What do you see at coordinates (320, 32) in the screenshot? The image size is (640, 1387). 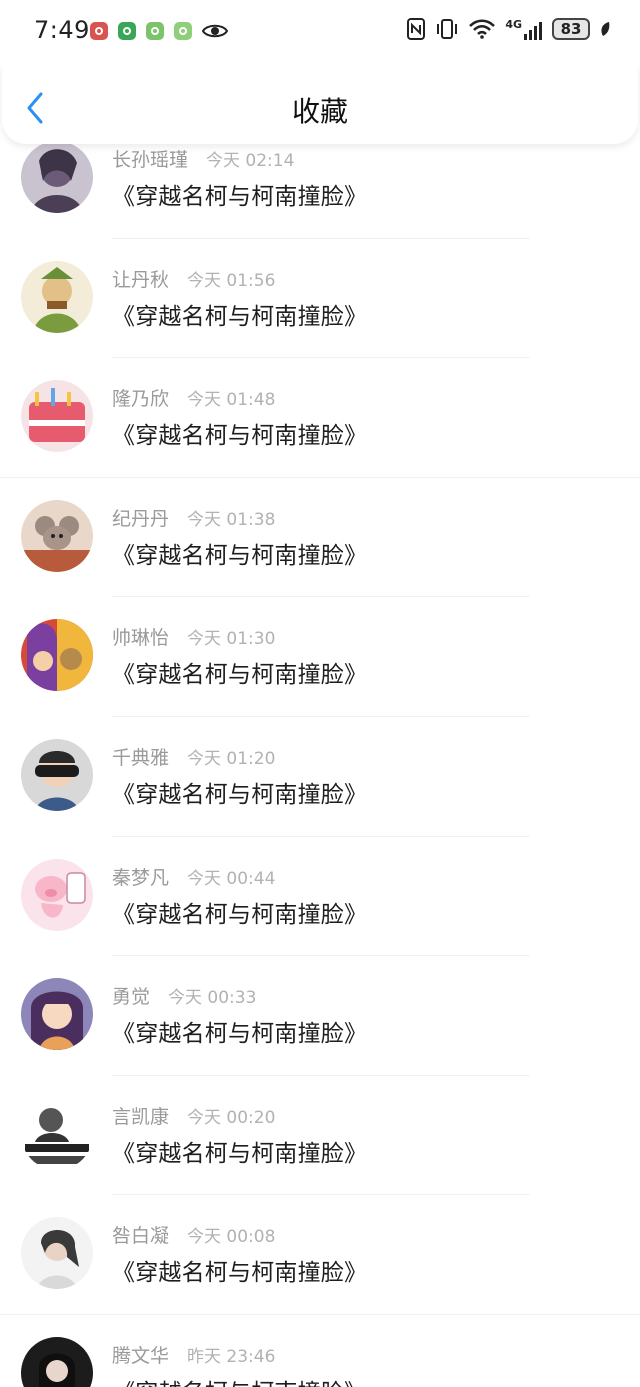 I see `status-bar: 7:49 4G 83` at bounding box center [320, 32].